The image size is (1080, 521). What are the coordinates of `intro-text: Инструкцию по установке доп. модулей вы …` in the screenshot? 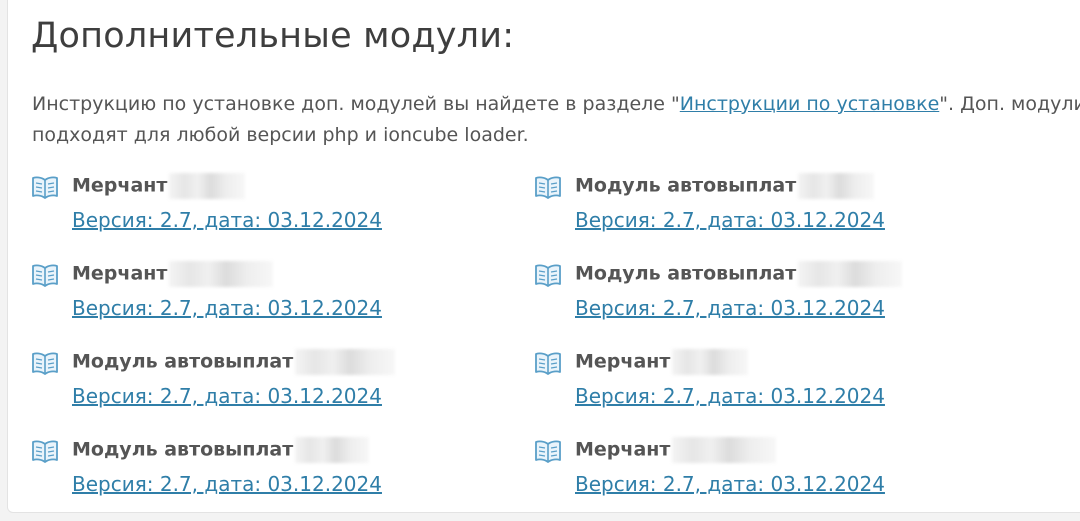 It's located at (556, 120).